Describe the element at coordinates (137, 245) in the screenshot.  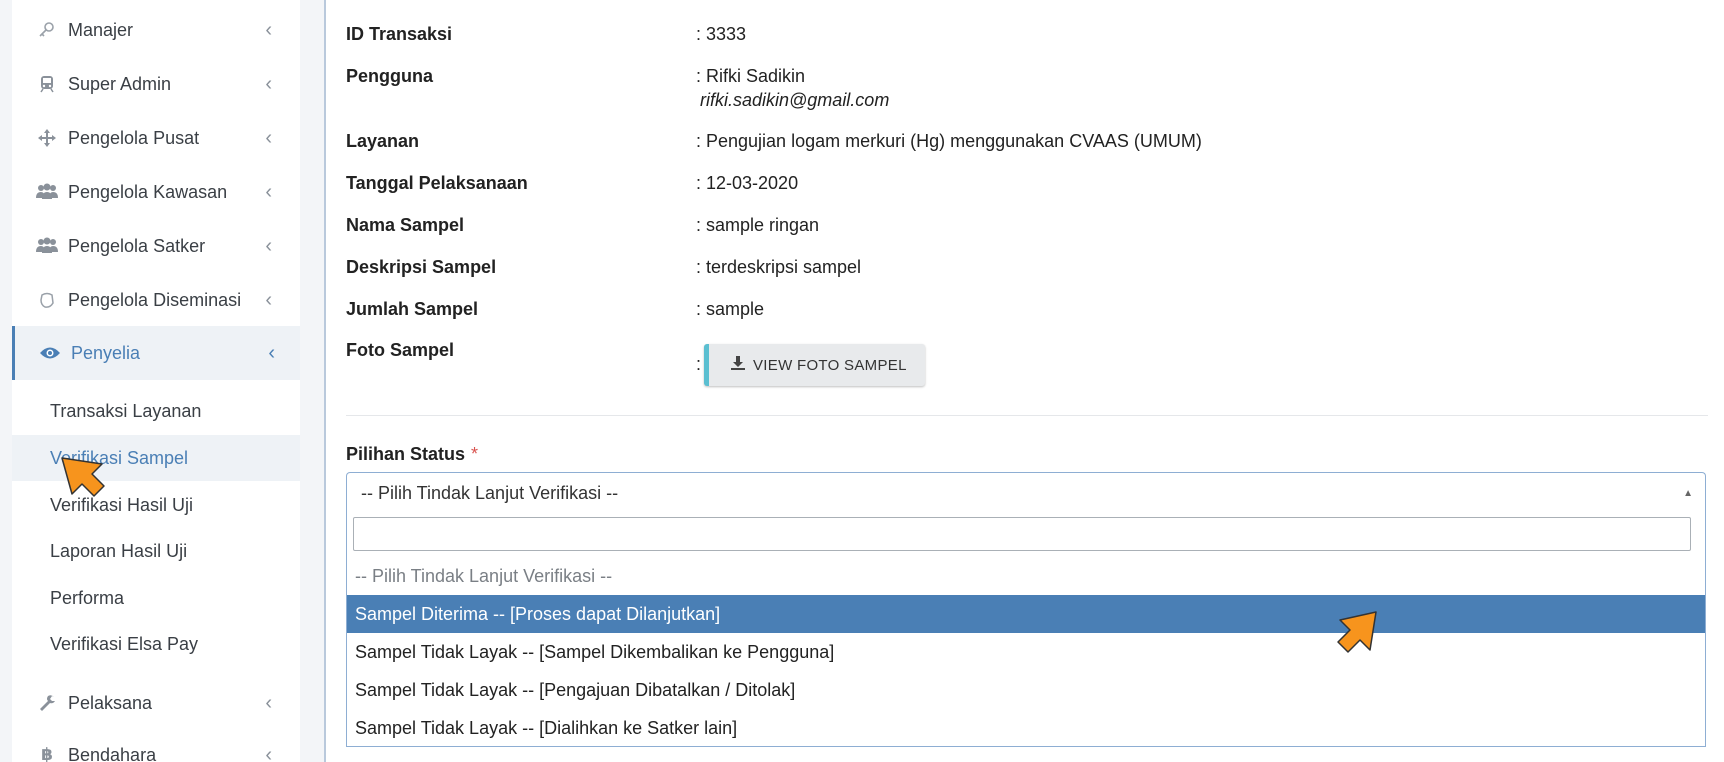
I see `sidebar-item-label: Pengelola Satker` at that location.